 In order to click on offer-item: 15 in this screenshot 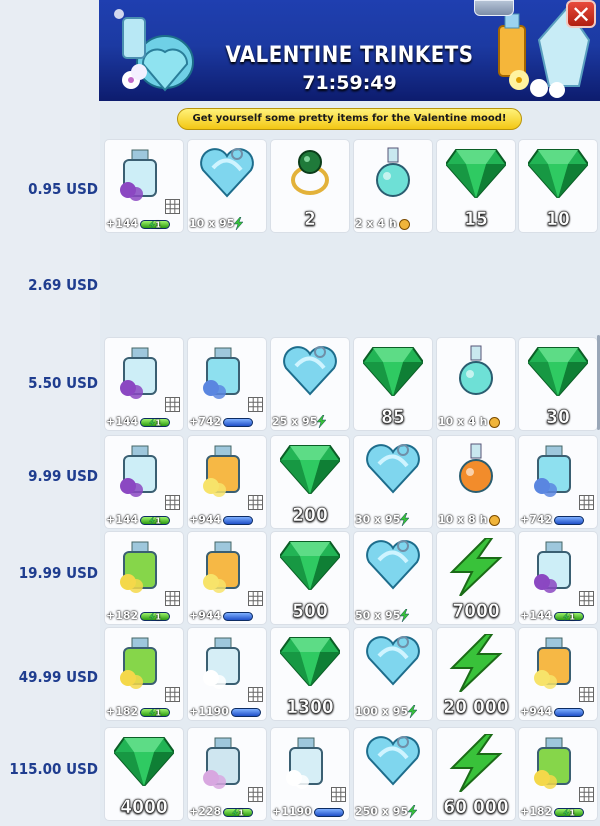, I will do `click(476, 186)`.